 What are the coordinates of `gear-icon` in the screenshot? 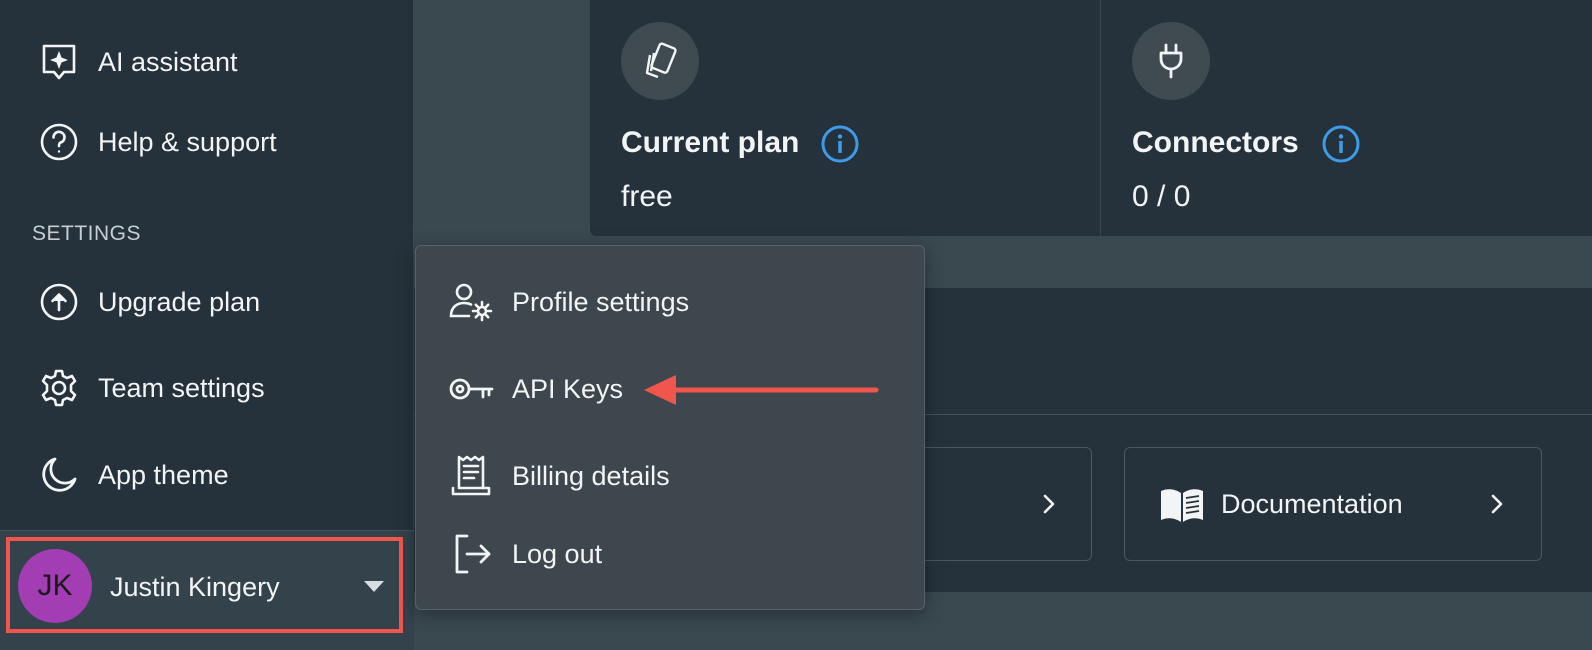 It's located at (59, 388).